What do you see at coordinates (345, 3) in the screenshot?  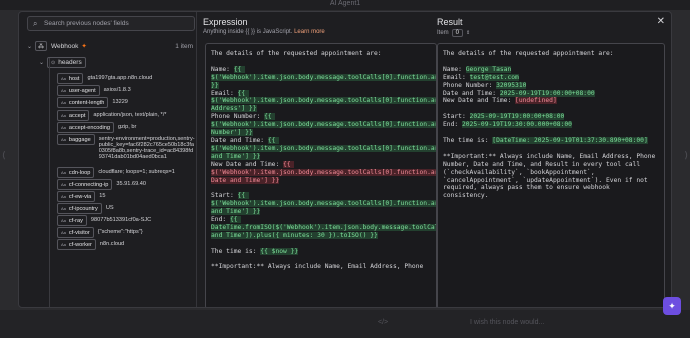 I see `app-window-title: AI Agent1` at bounding box center [345, 3].